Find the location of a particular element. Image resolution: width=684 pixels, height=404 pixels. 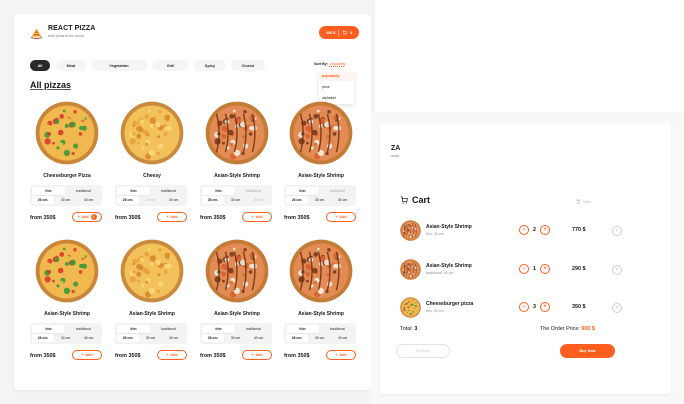

cart-item-desc: thin, 26 cm. is located at coordinates (435, 234).